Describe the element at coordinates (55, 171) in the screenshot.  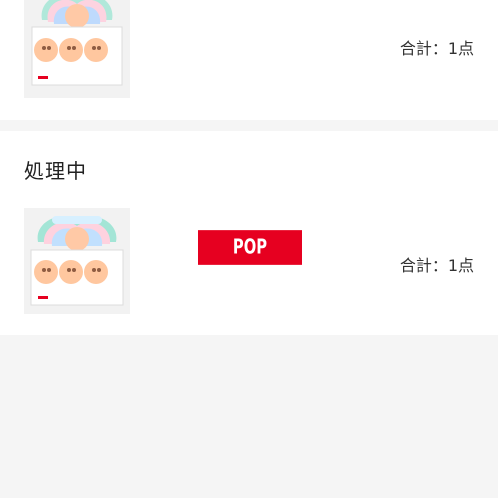
I see `order-status: 処理中` at that location.